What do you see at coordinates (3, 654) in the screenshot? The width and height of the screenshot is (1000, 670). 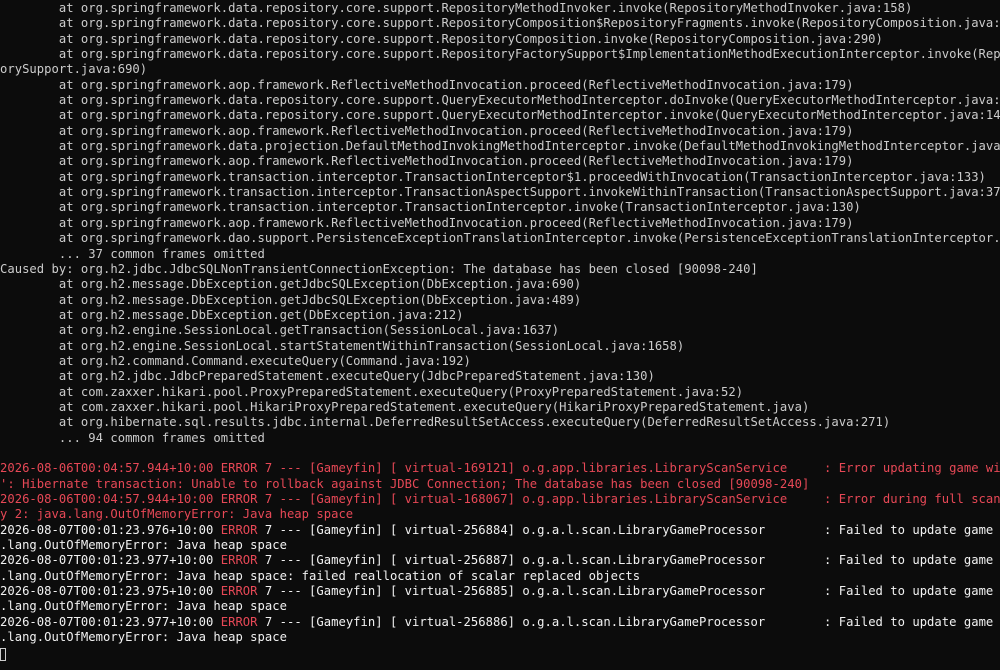 I see `text-cursor` at bounding box center [3, 654].